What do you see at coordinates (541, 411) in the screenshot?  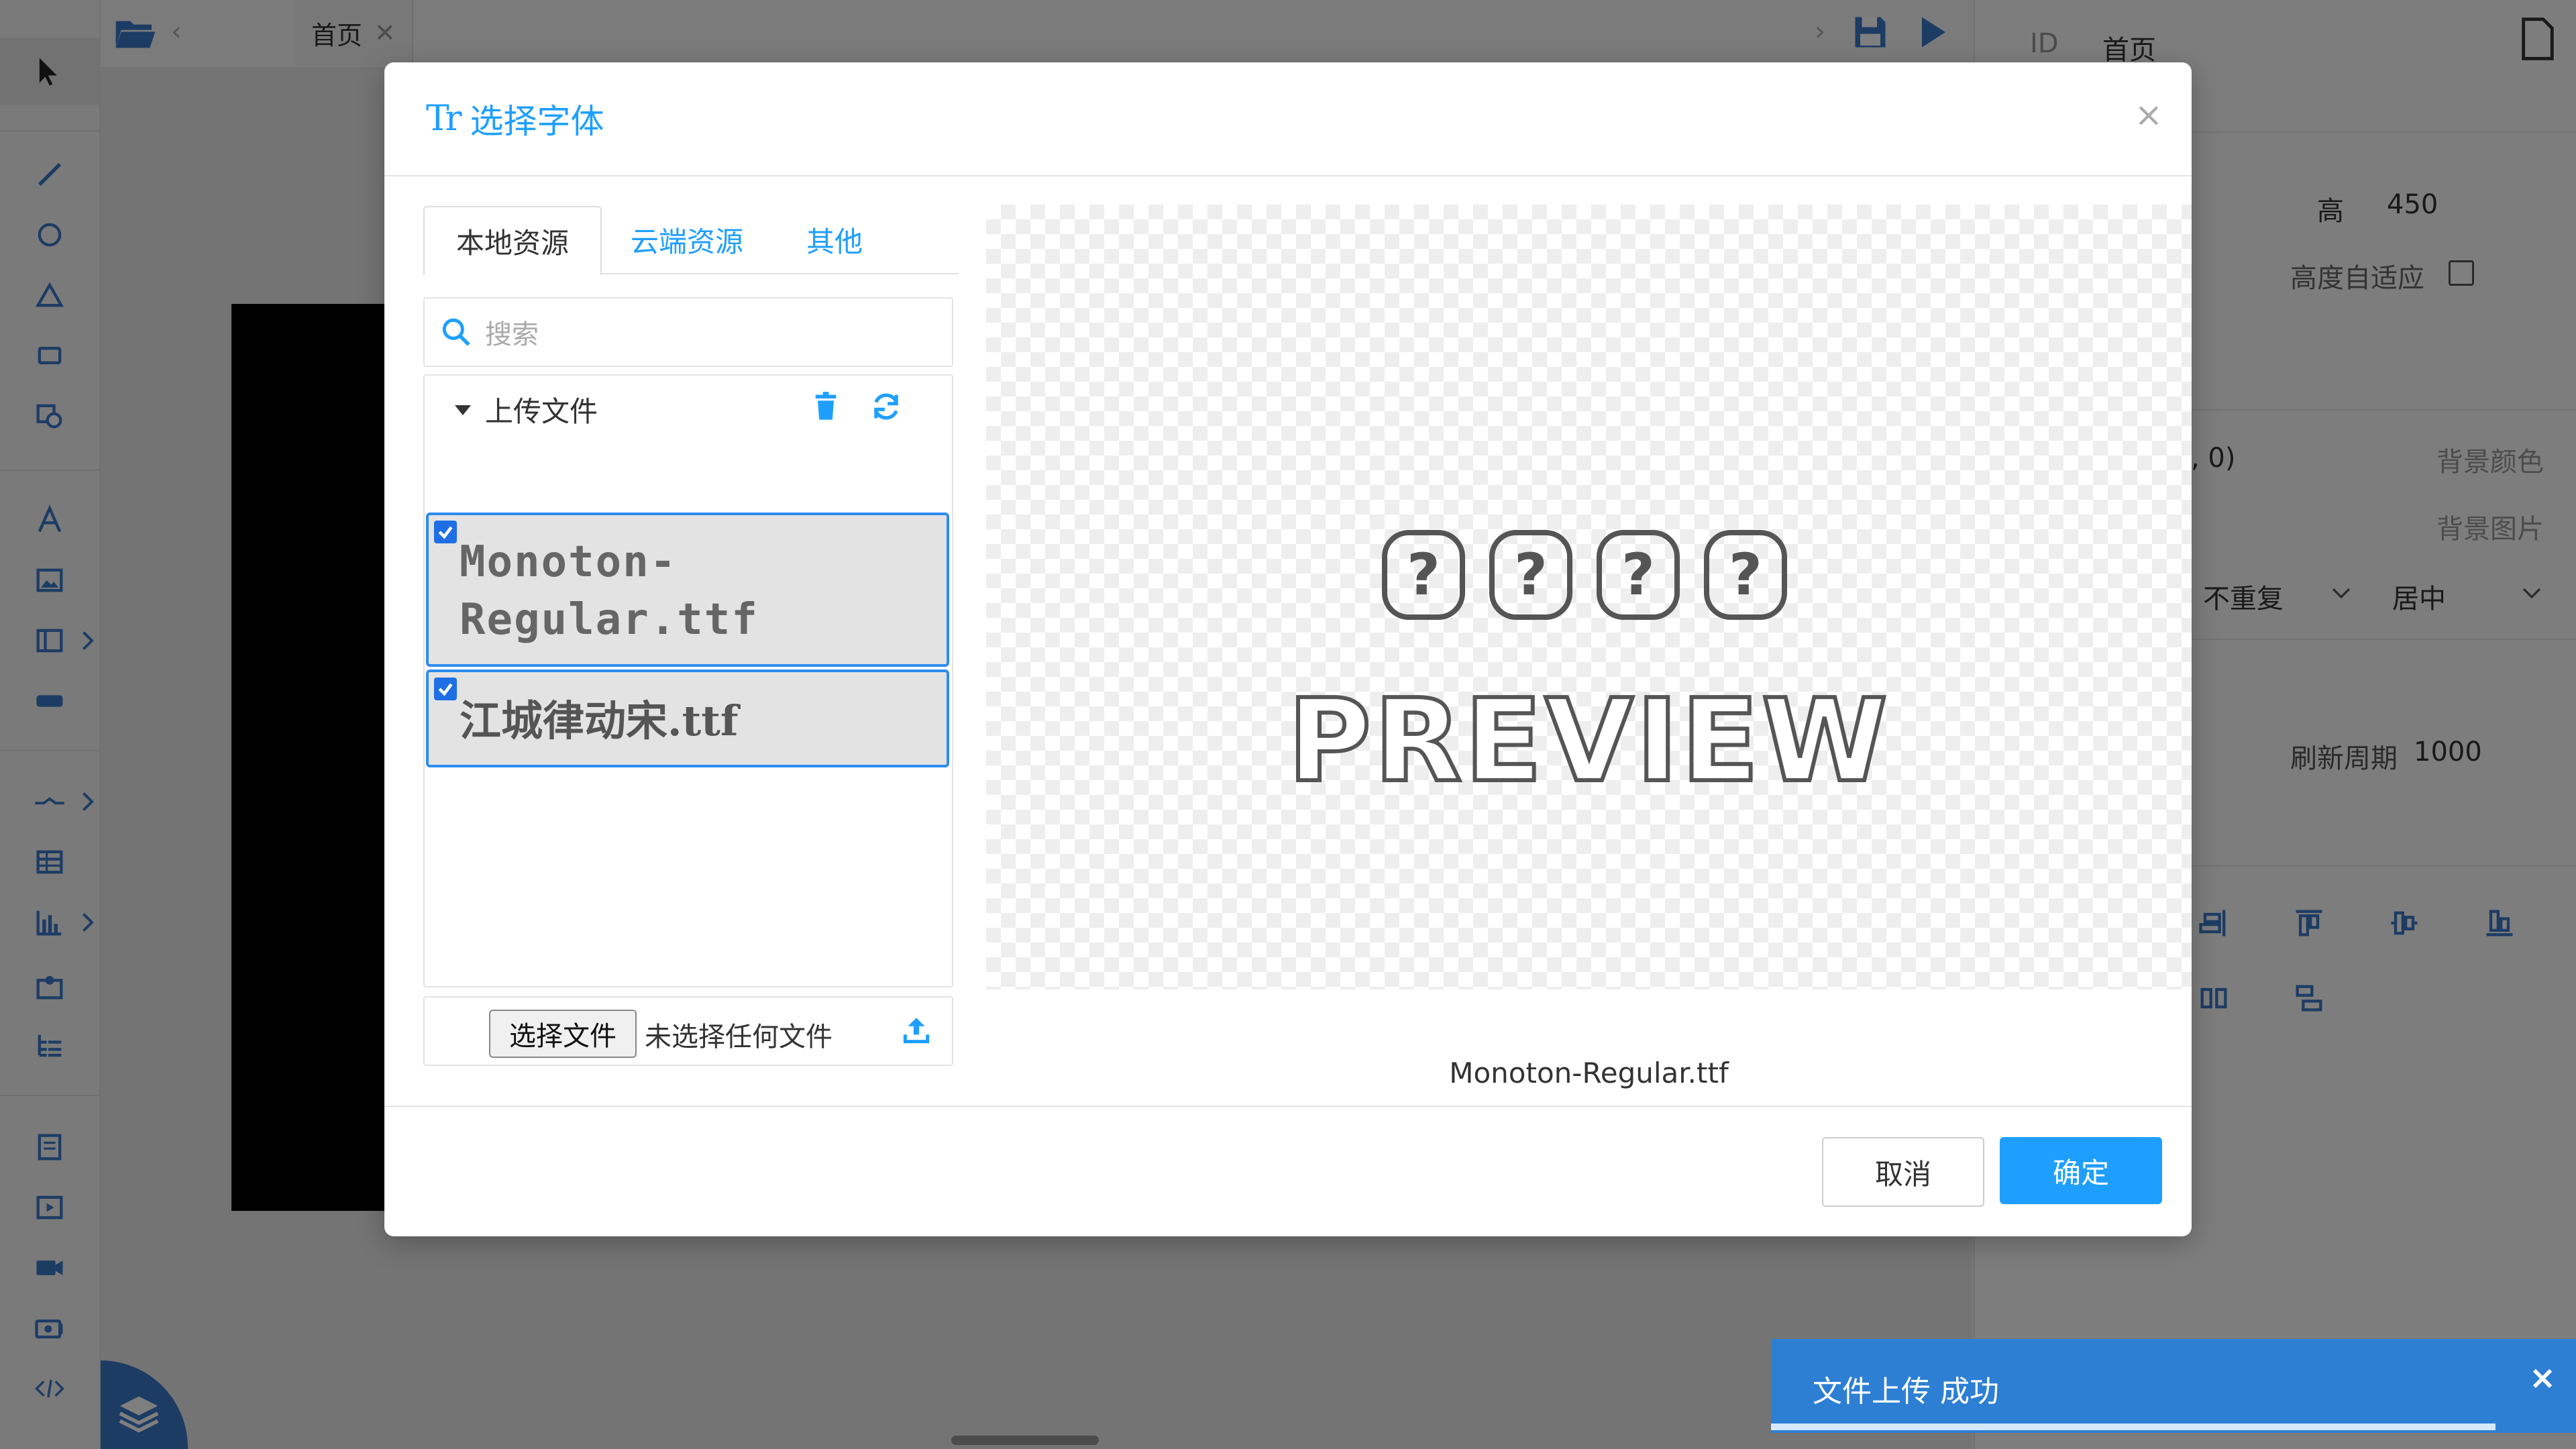 I see `folder-label: 上传文件` at bounding box center [541, 411].